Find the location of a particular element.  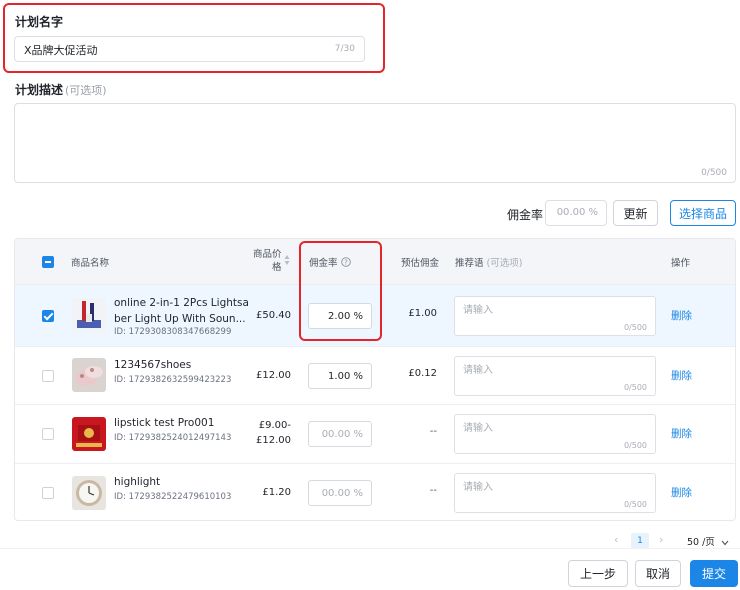

prev-page-icon: ‹ is located at coordinates (616, 539).